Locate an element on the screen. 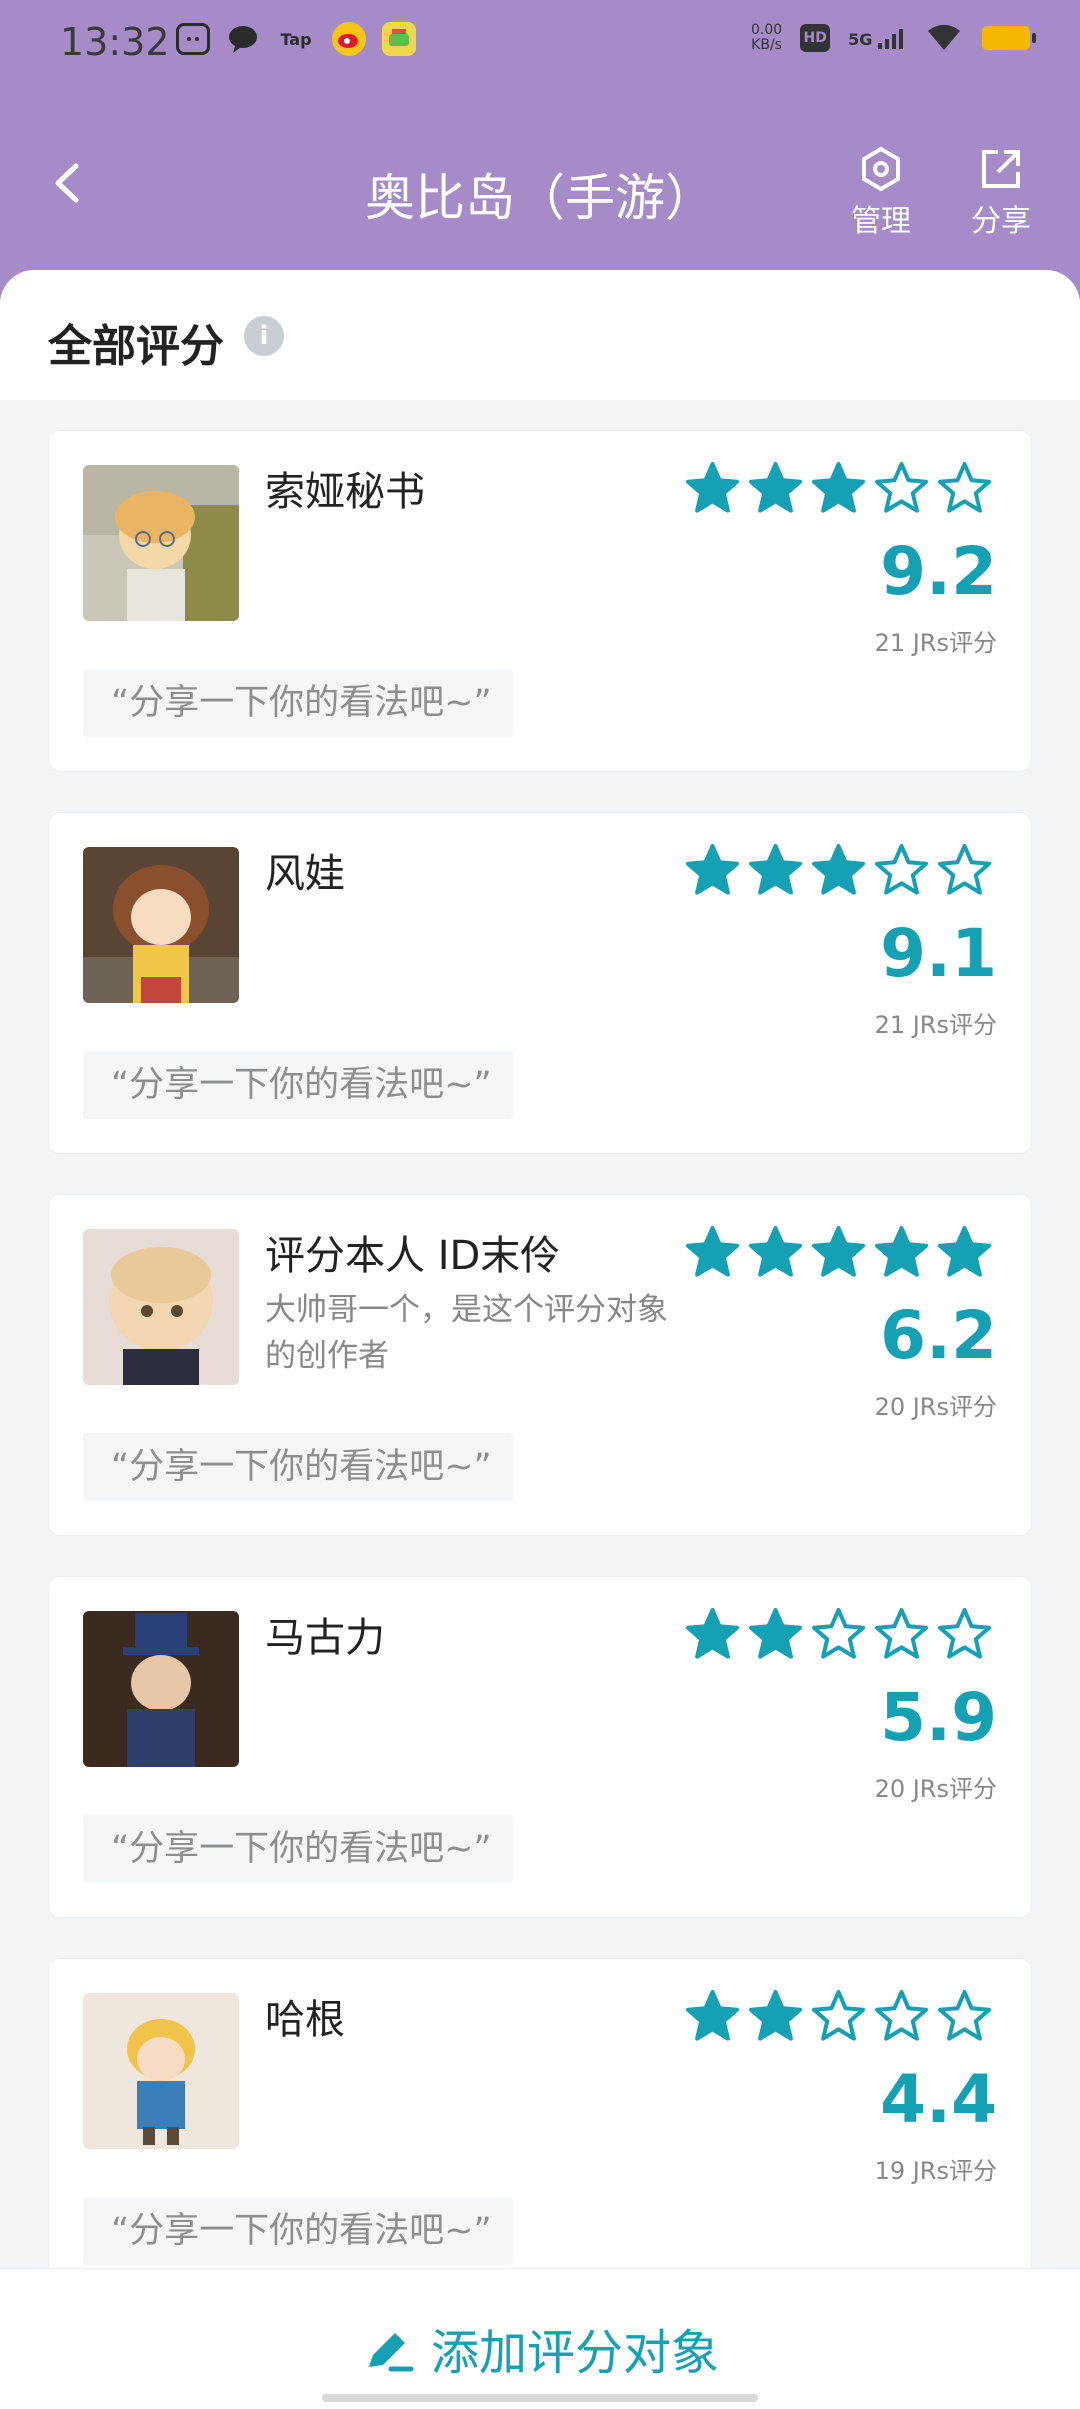 The width and height of the screenshot is (1080, 2409). rating-card: 马古力 5.9 20 JRs评分 “分享一下你的看法吧~” is located at coordinates (540, 1747).